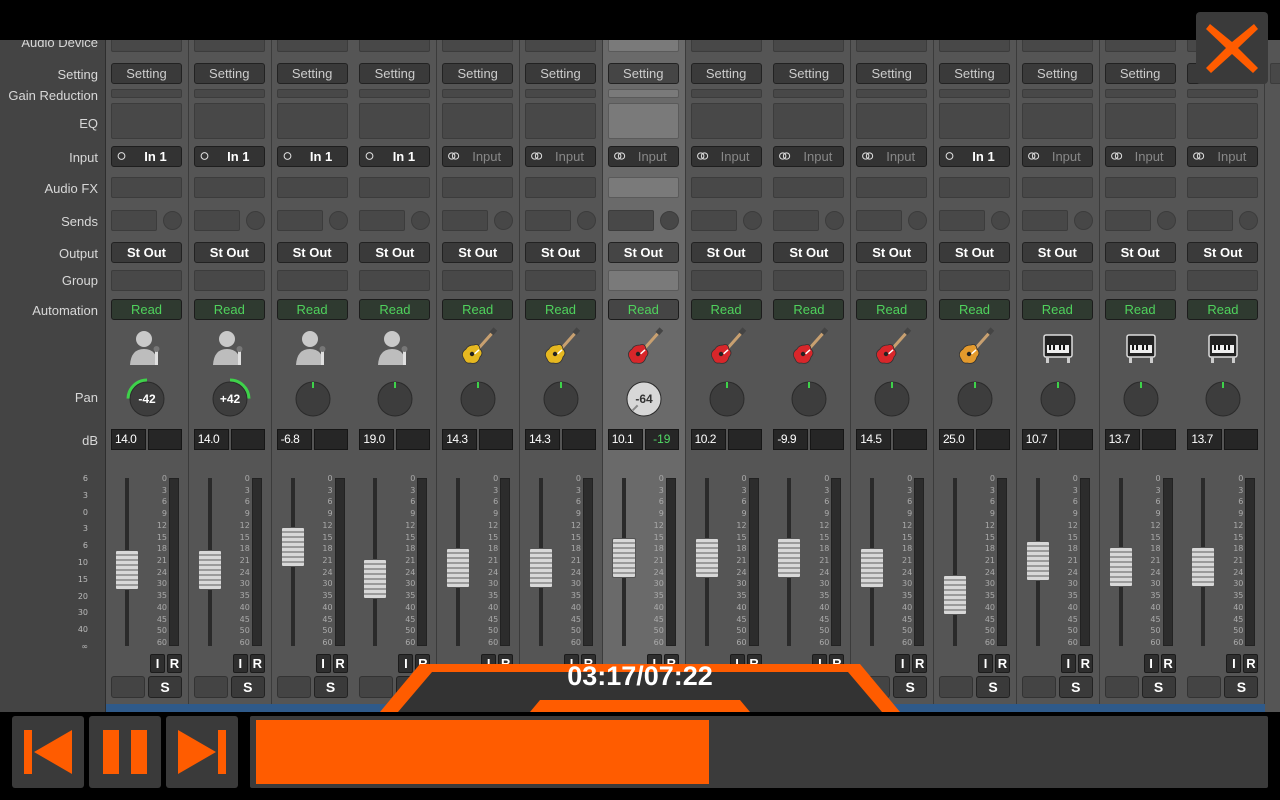 The width and height of the screenshot is (1280, 800). Describe the element at coordinates (202, 752) in the screenshot. I see `next-button` at that location.